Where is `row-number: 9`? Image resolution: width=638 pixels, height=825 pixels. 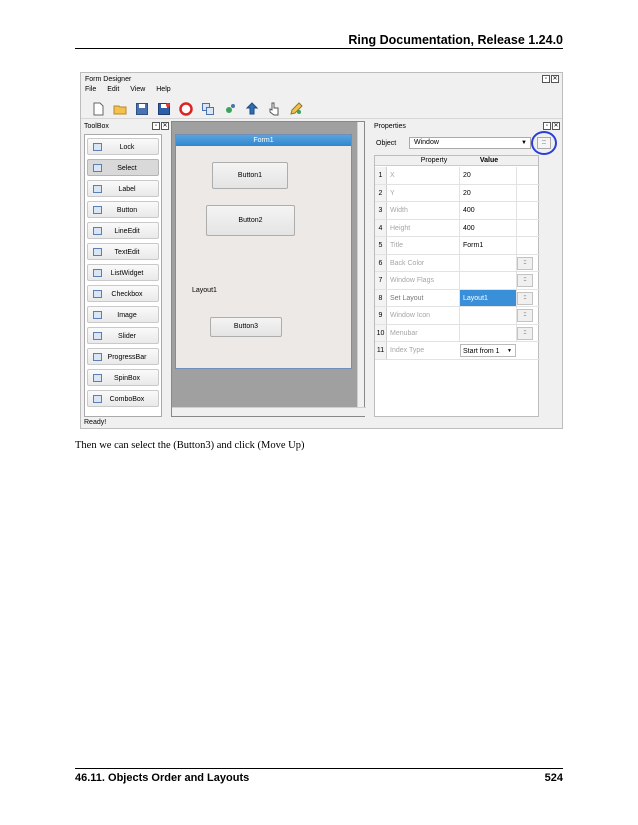 row-number: 9 is located at coordinates (381, 315).